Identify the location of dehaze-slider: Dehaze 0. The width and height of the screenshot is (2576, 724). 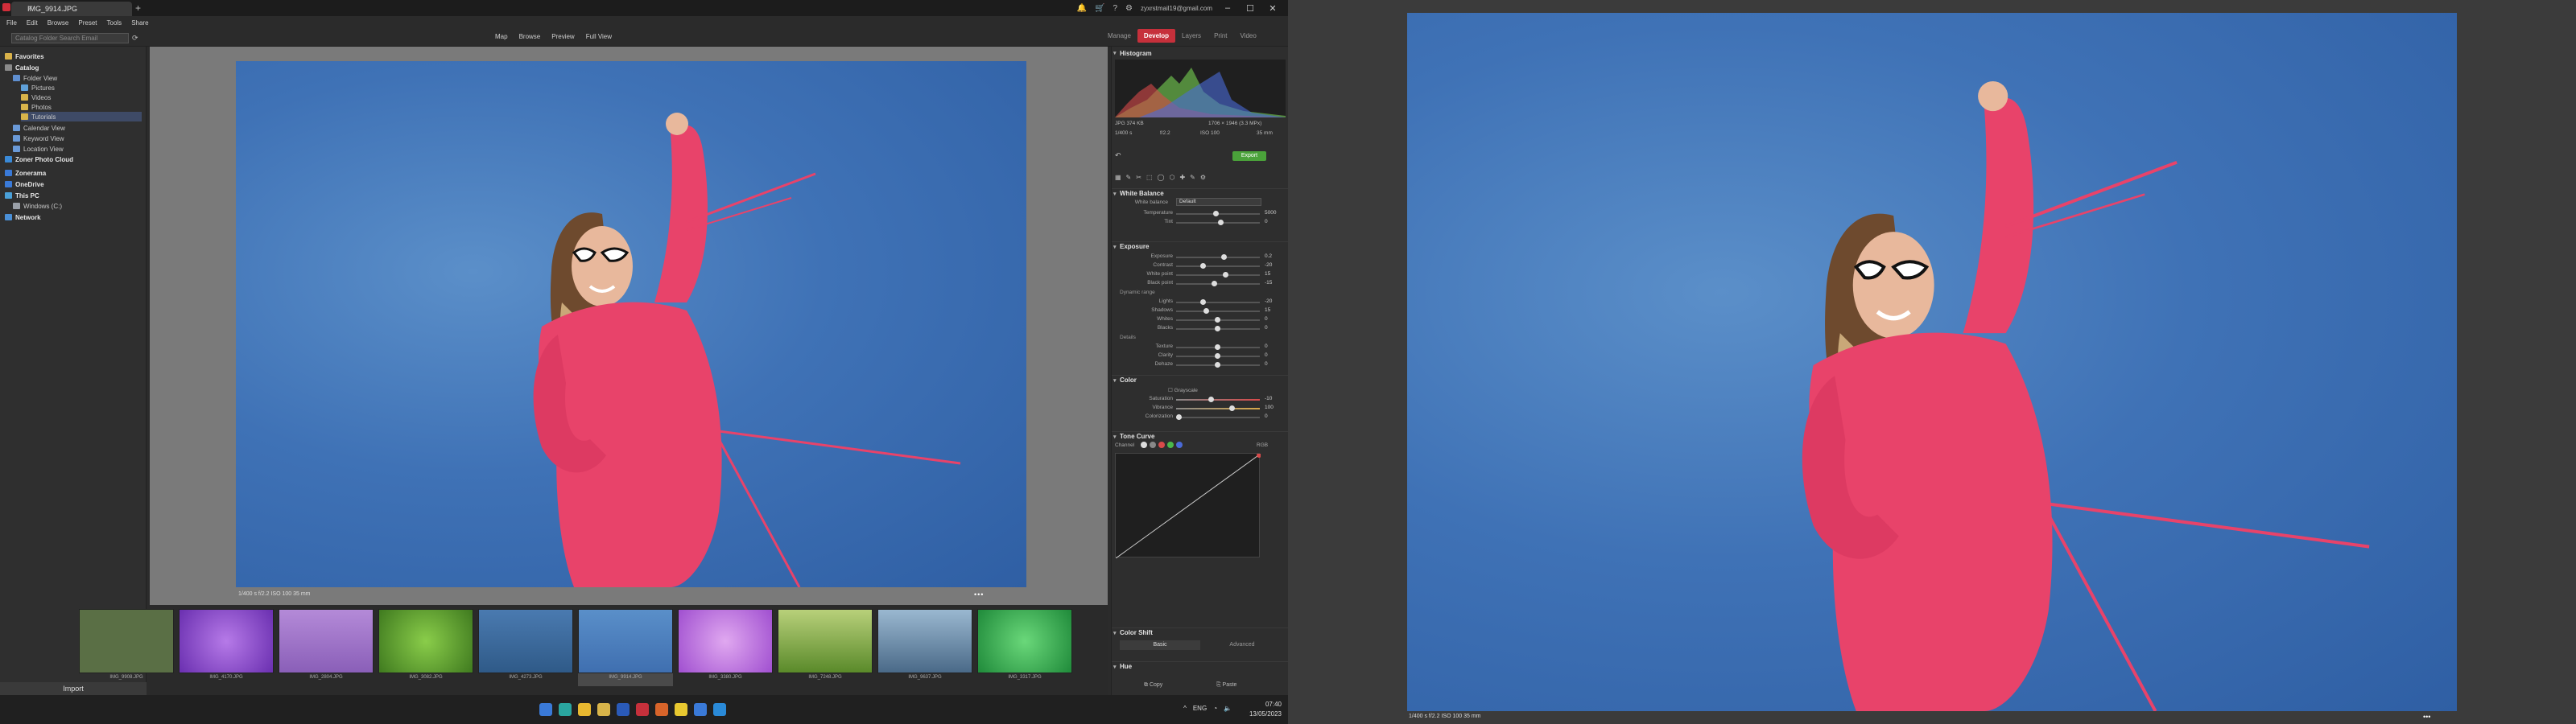
(1200, 365).